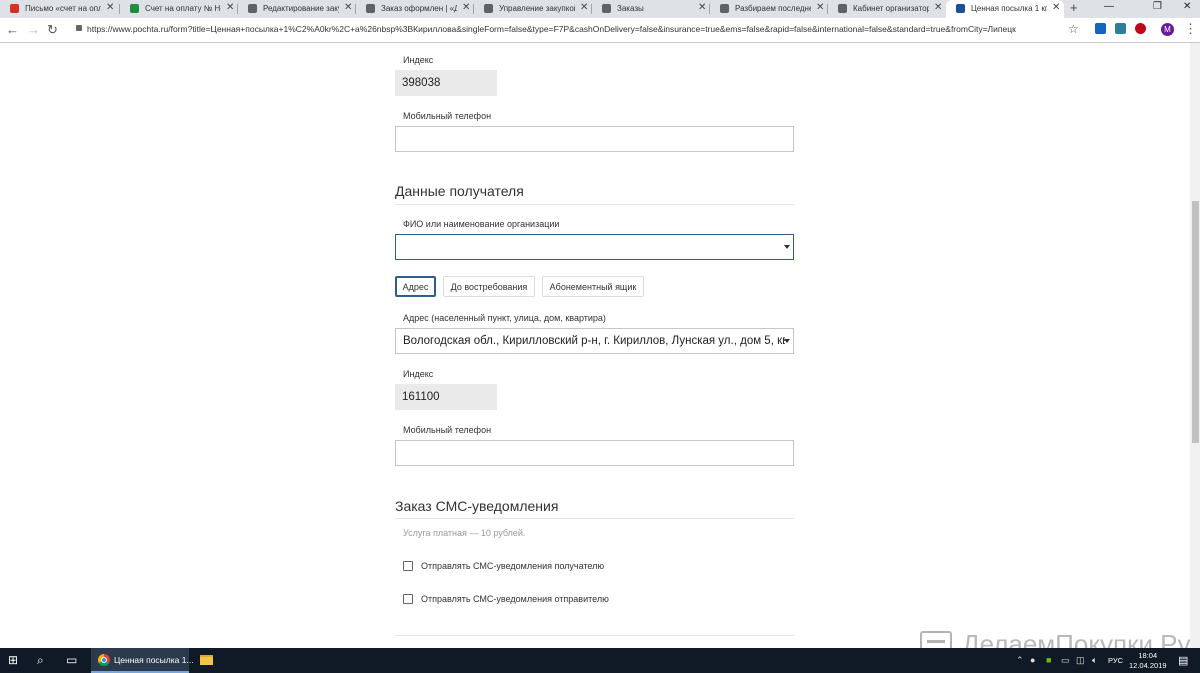 The image size is (1200, 673). Describe the element at coordinates (593, 286) in the screenshot. I see `delivery-option-po-box: Абонементный ящик` at that location.